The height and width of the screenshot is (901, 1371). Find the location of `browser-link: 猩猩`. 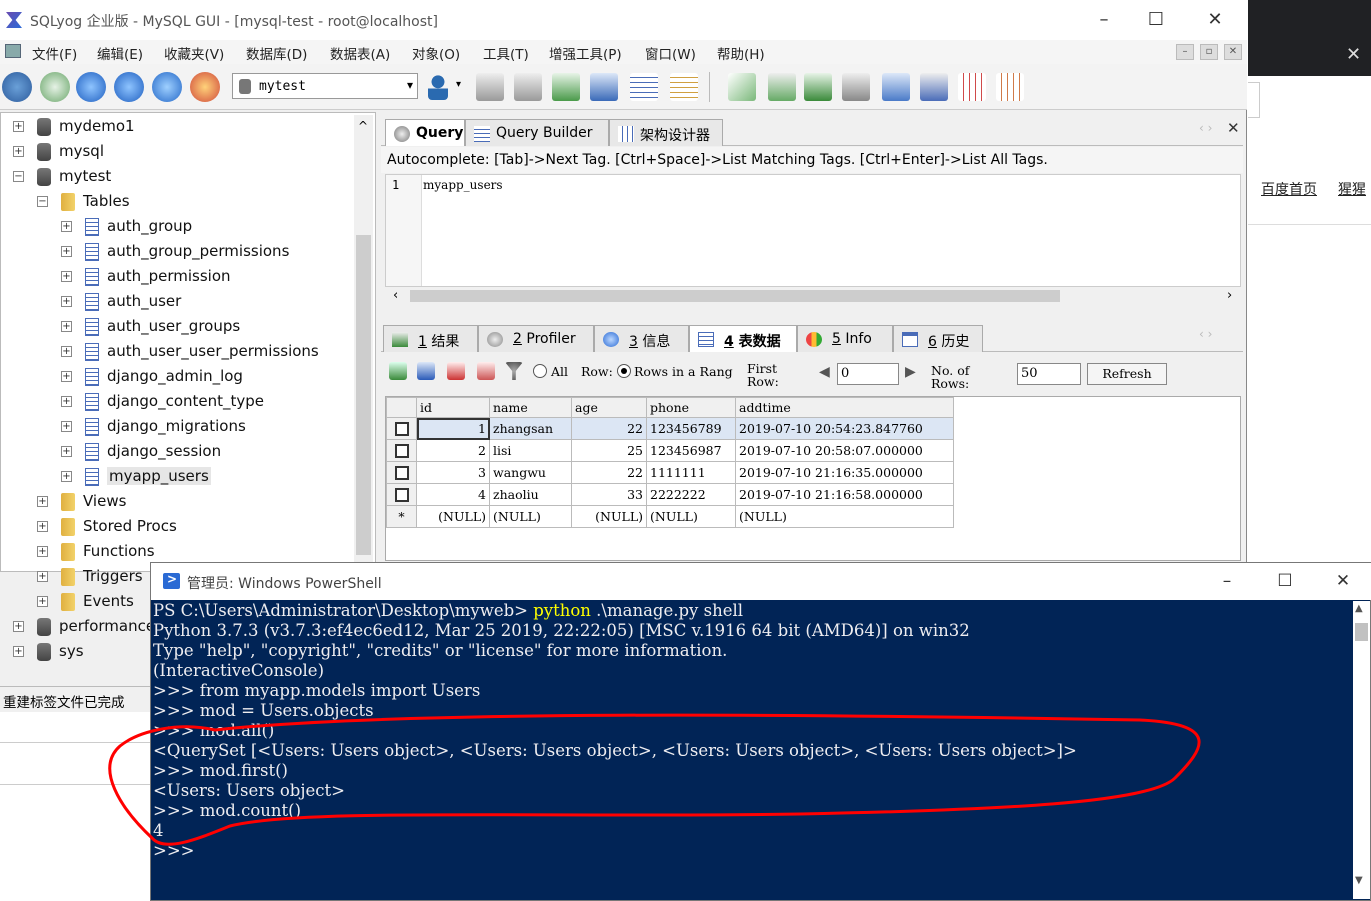

browser-link: 猩猩 is located at coordinates (1352, 189).